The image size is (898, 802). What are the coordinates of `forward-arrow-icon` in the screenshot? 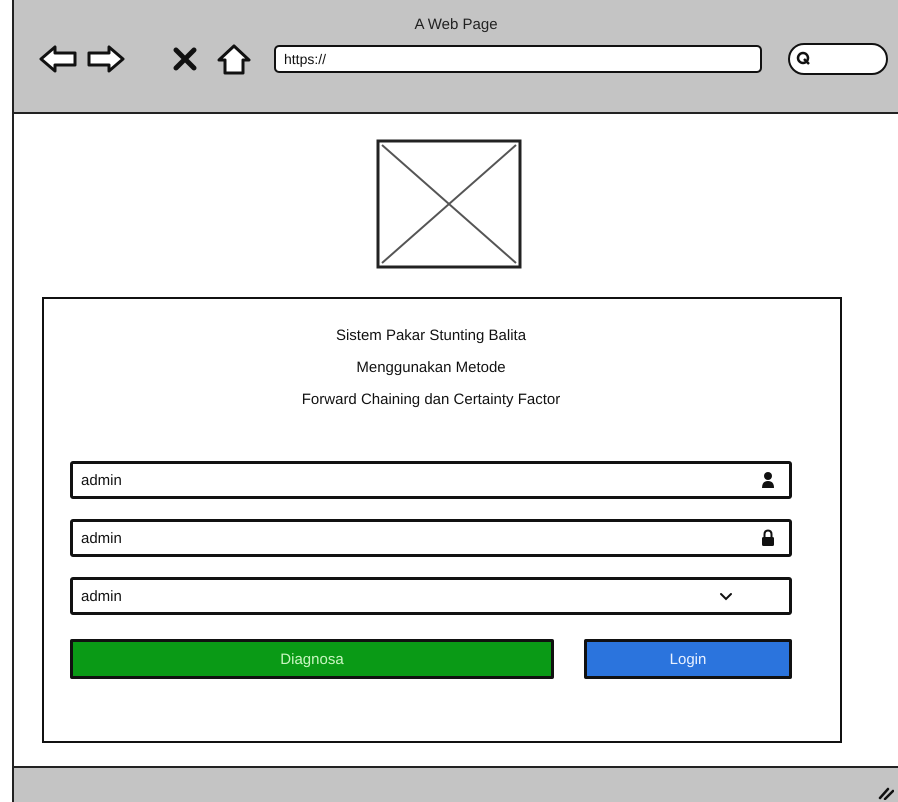 It's located at (106, 59).